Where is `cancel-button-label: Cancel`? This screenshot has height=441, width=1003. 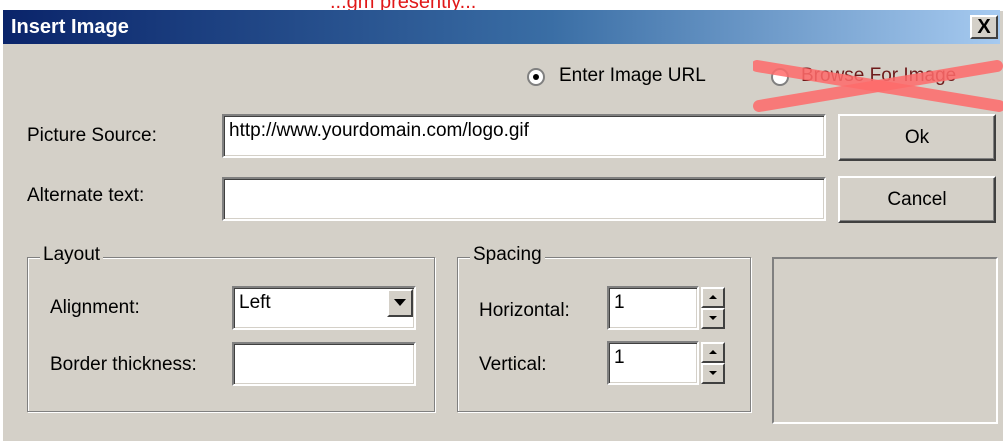
cancel-button-label: Cancel is located at coordinates (917, 199).